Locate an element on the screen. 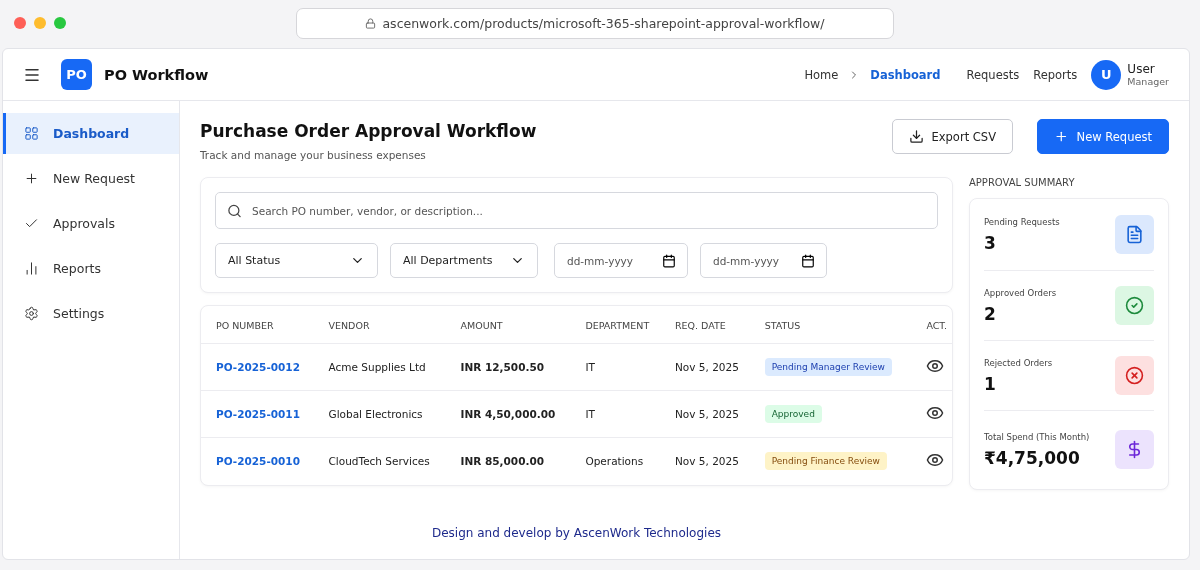  cross-glyph-icon is located at coordinates (1134, 375).